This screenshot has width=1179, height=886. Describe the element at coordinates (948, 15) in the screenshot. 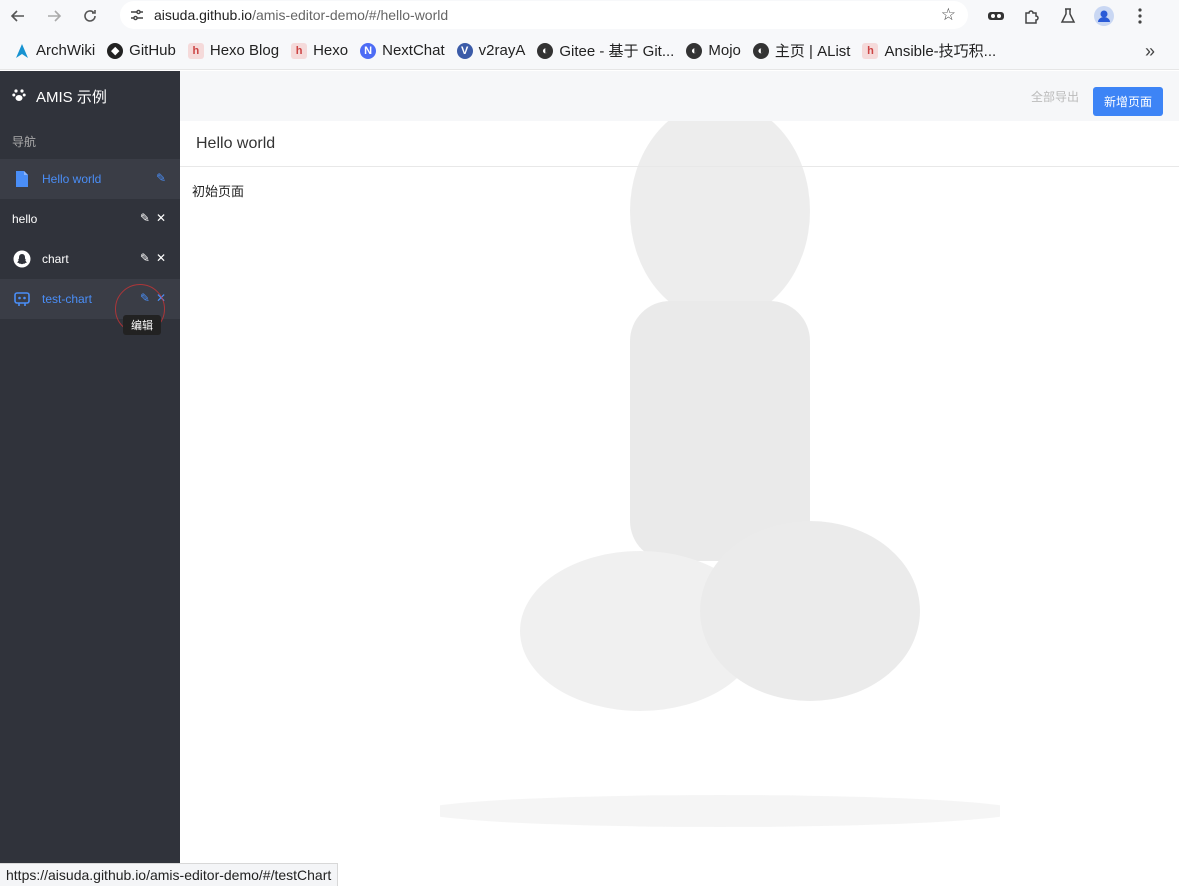

I see `bookmark-star-icon: ☆` at that location.